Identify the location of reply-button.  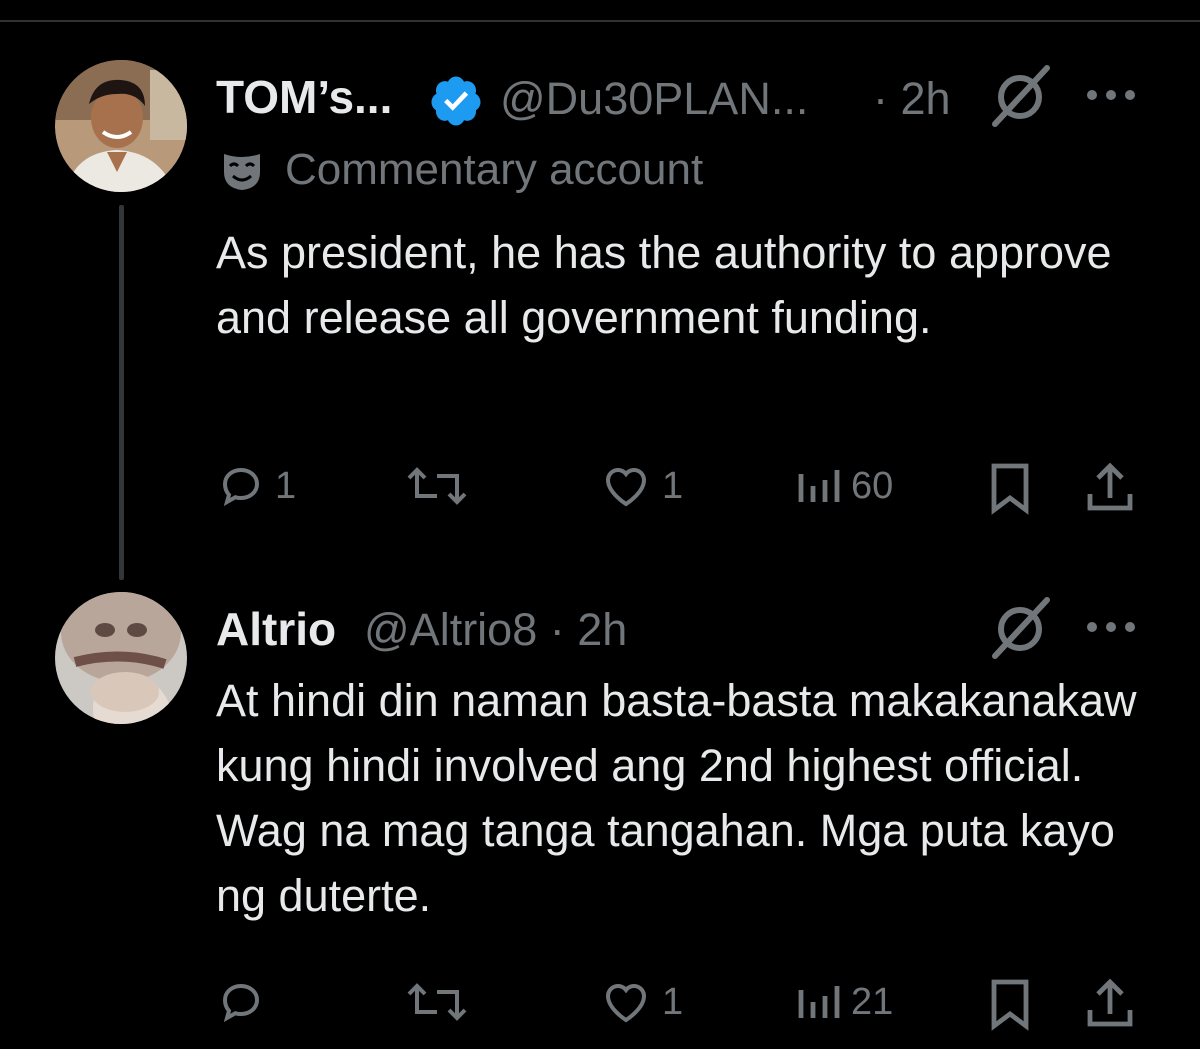
(246, 1002).